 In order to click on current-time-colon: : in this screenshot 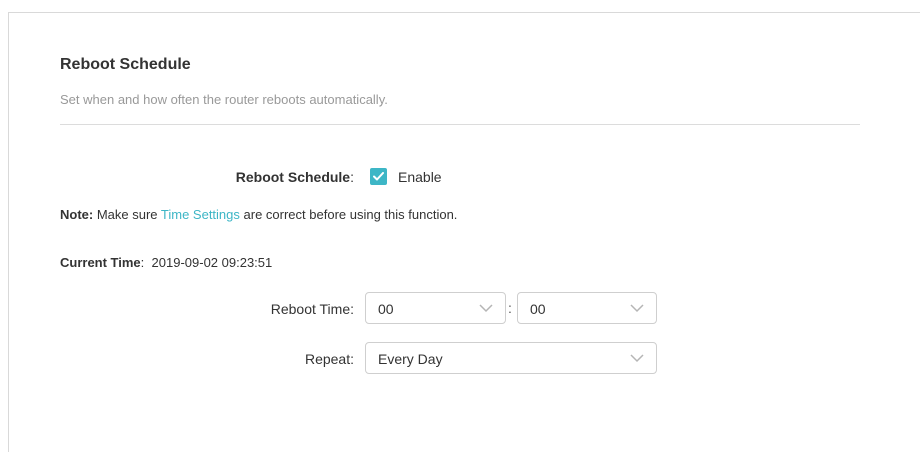, I will do `click(142, 262)`.